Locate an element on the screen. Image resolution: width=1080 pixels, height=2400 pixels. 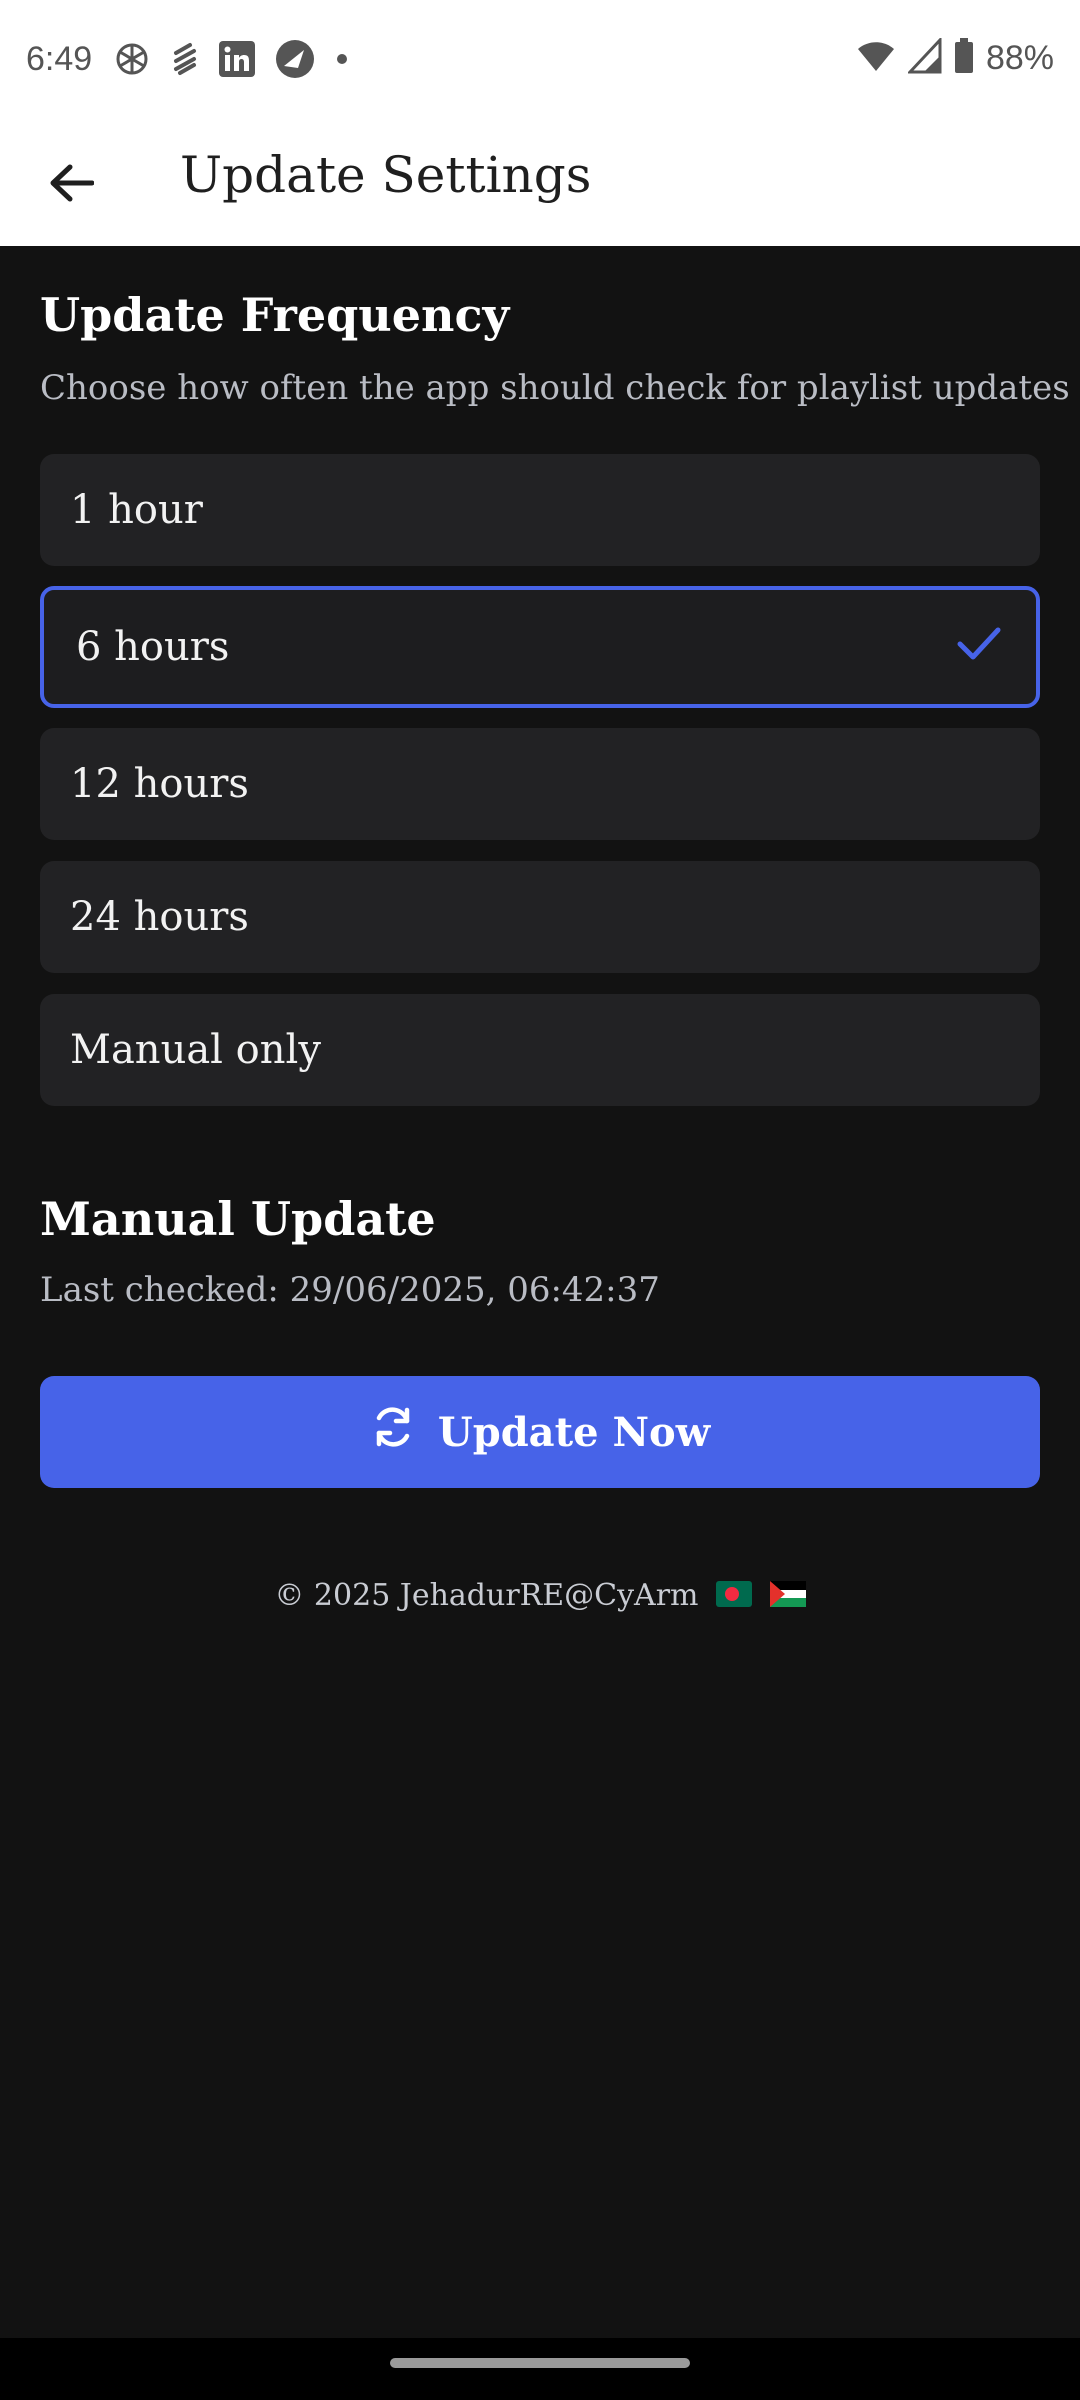
arrow-back-icon is located at coordinates (71, 185).